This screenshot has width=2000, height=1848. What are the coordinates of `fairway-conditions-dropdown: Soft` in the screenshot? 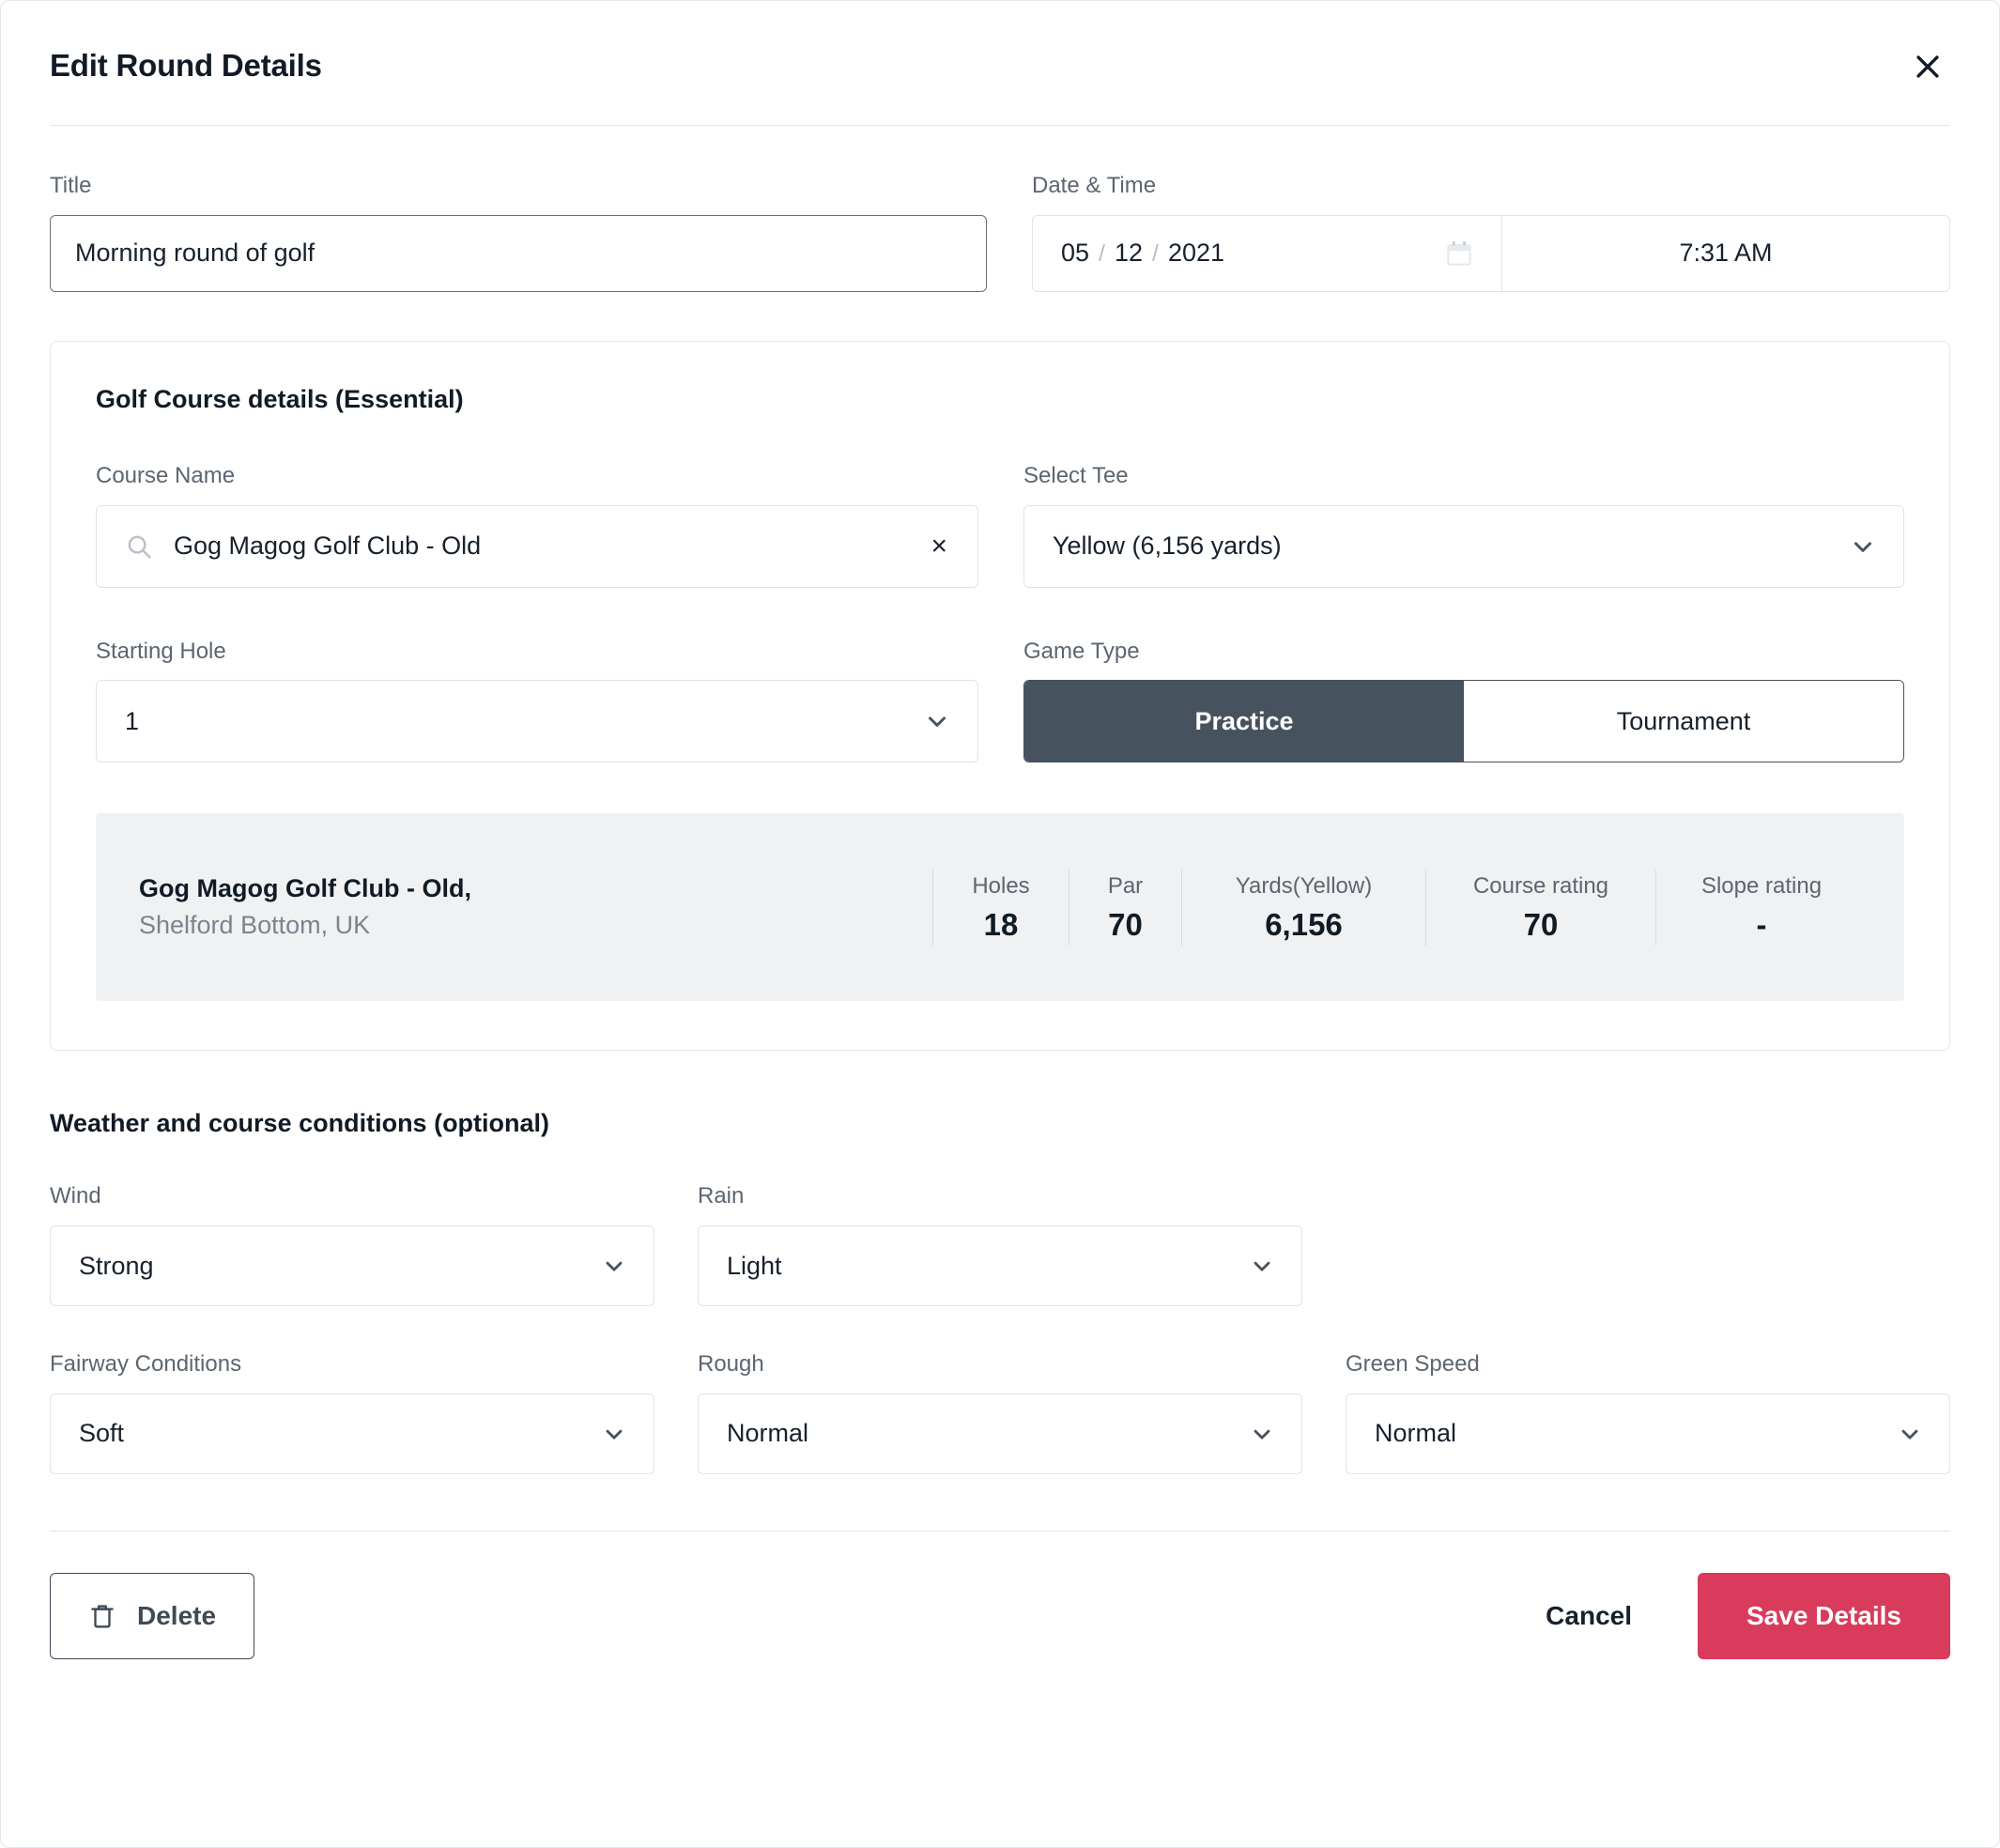 It's located at (352, 1433).